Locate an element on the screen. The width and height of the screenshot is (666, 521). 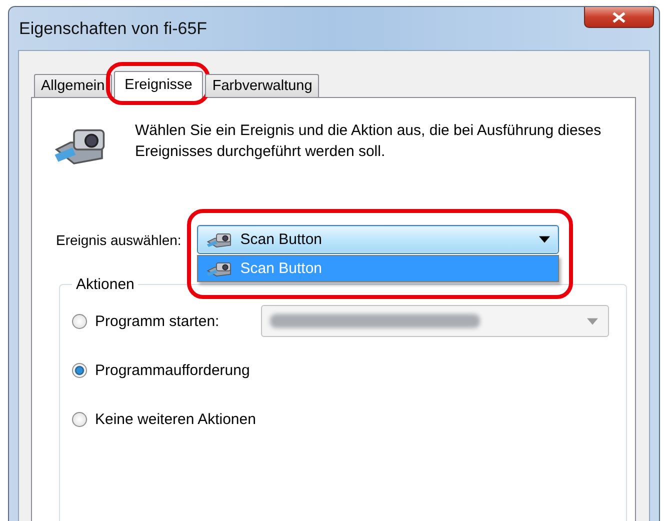
tab: Allgemein is located at coordinates (73, 85).